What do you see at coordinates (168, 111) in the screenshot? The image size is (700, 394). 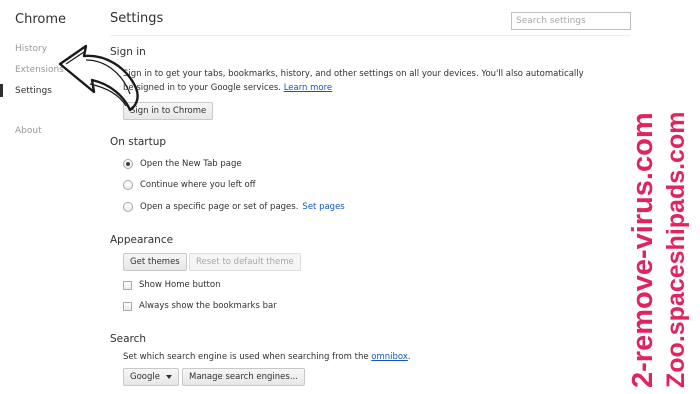 I see `sign-in-to-chrome-button: Sign in to Chrome` at bounding box center [168, 111].